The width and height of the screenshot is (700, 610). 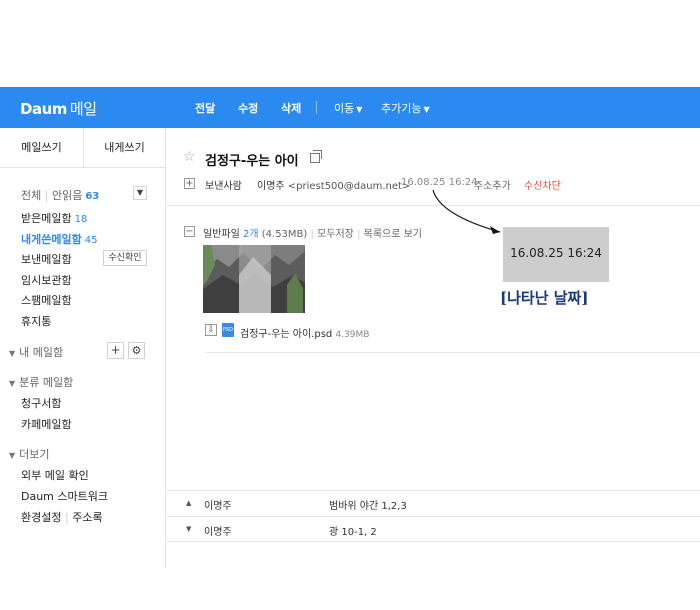 What do you see at coordinates (433, 529) in the screenshot?
I see `next-message-row: ▼ 이명주 광 10-1, 2` at bounding box center [433, 529].